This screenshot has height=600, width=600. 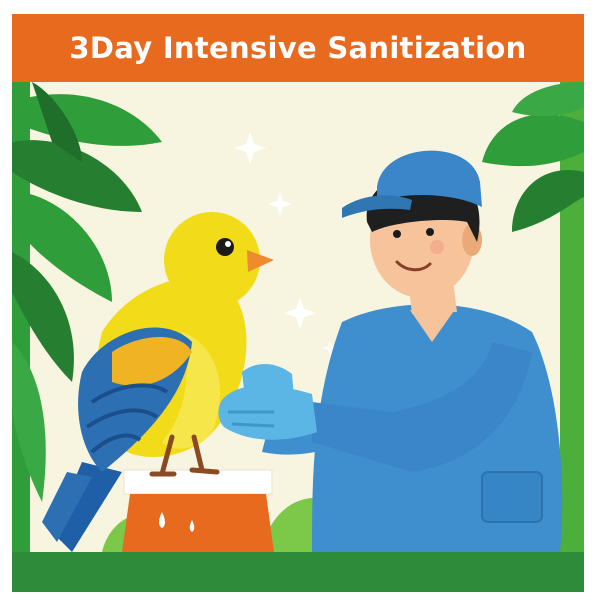 I want to click on title-banner: 3Day Intensive Sanitization, so click(x=298, y=48).